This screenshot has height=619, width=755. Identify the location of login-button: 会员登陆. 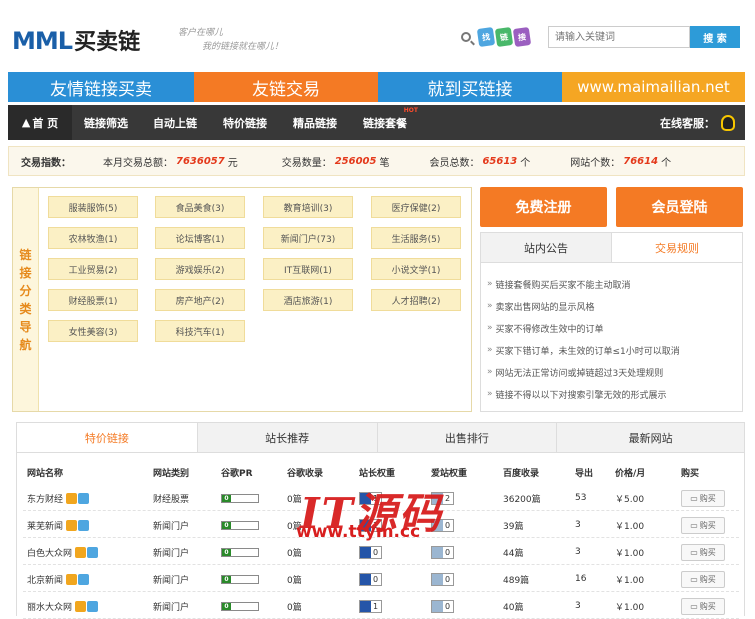
(679, 207).